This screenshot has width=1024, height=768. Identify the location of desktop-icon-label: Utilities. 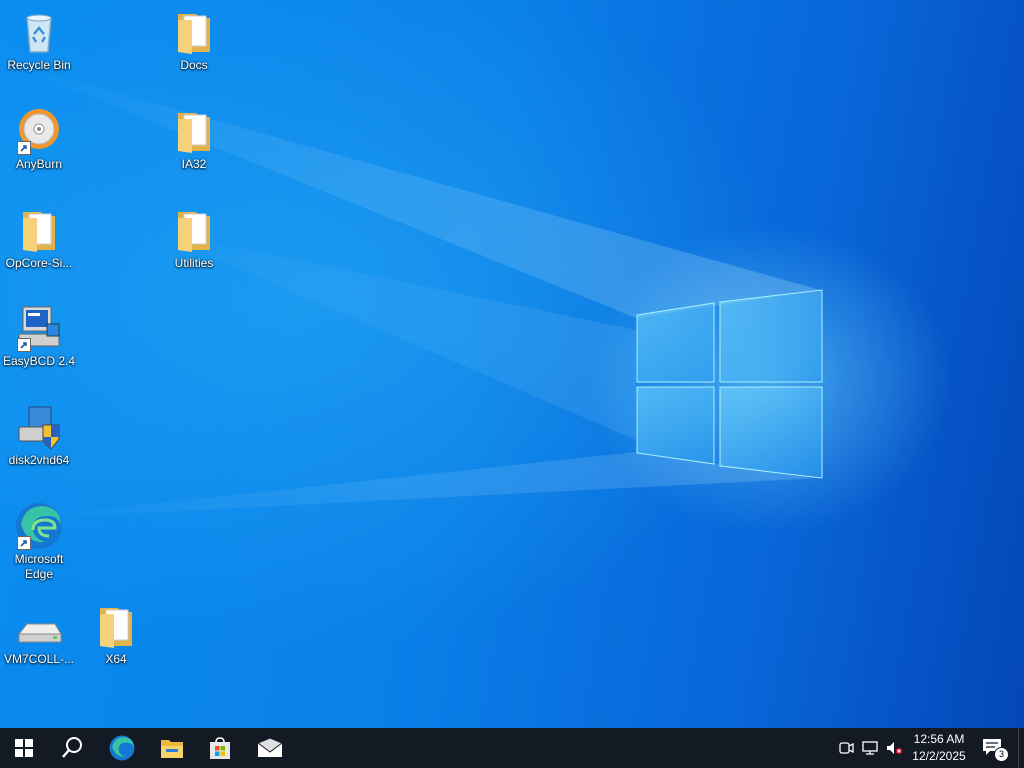
(194, 263).